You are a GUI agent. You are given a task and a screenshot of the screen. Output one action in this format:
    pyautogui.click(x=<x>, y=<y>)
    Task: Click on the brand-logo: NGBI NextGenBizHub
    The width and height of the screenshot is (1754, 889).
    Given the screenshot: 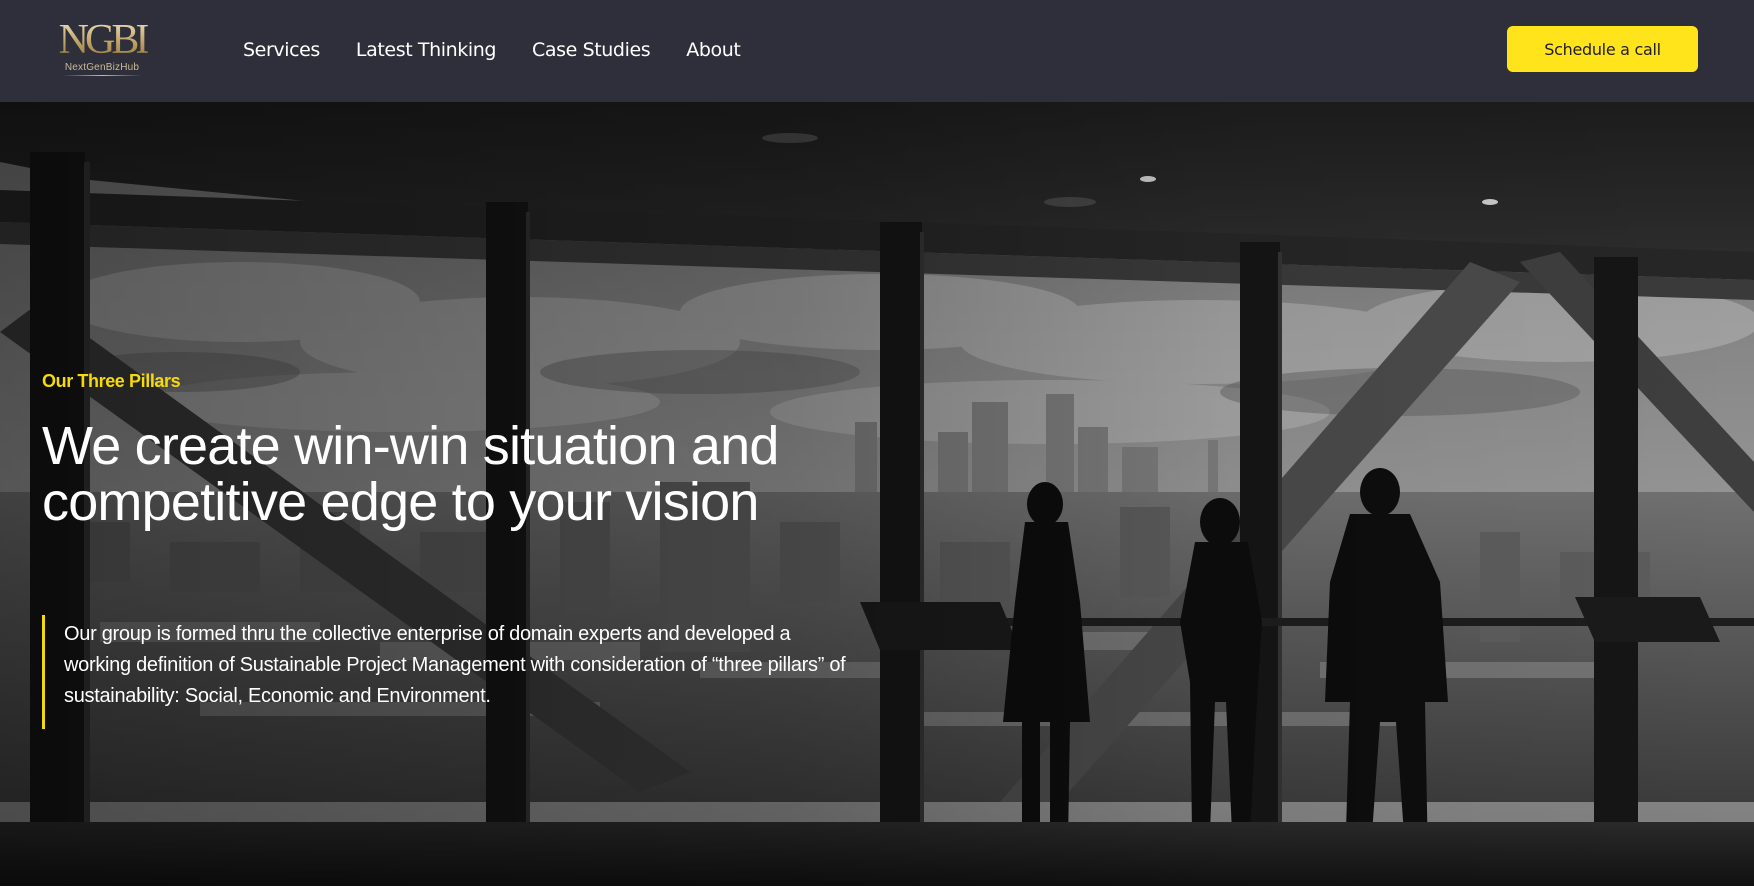 What is the action you would take?
    pyautogui.click(x=103, y=49)
    